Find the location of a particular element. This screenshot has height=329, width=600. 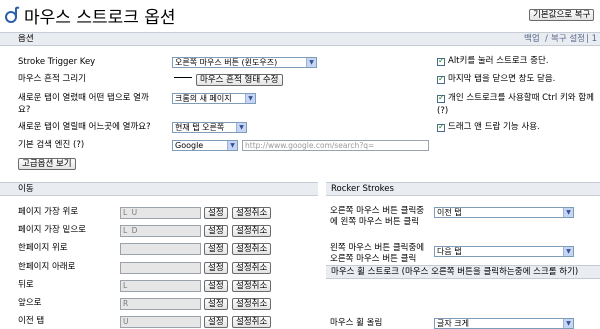

options-section-header: 옵션 백업 / 복구 설정 | 1 is located at coordinates (300, 39).